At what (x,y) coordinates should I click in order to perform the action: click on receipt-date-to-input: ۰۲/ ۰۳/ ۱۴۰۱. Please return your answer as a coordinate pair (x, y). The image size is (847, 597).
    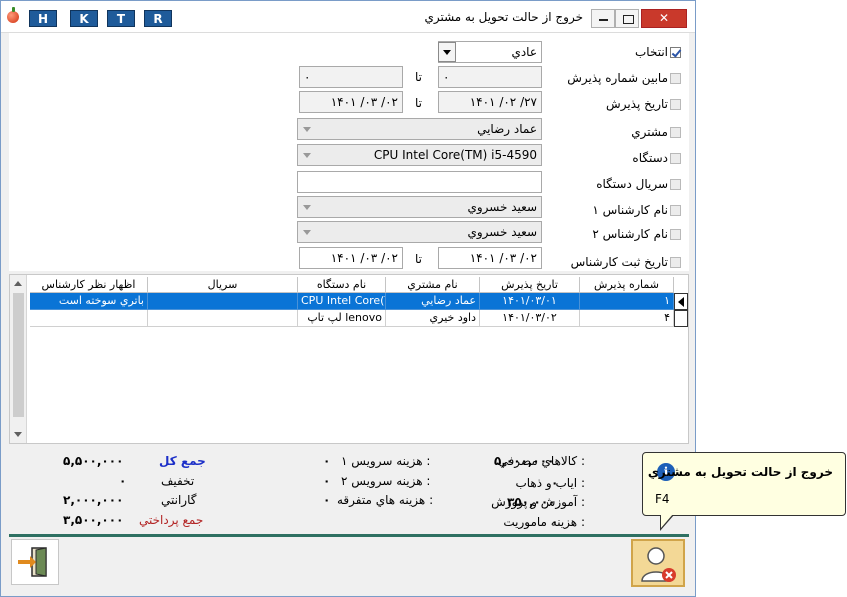
    Looking at the image, I should click on (351, 102).